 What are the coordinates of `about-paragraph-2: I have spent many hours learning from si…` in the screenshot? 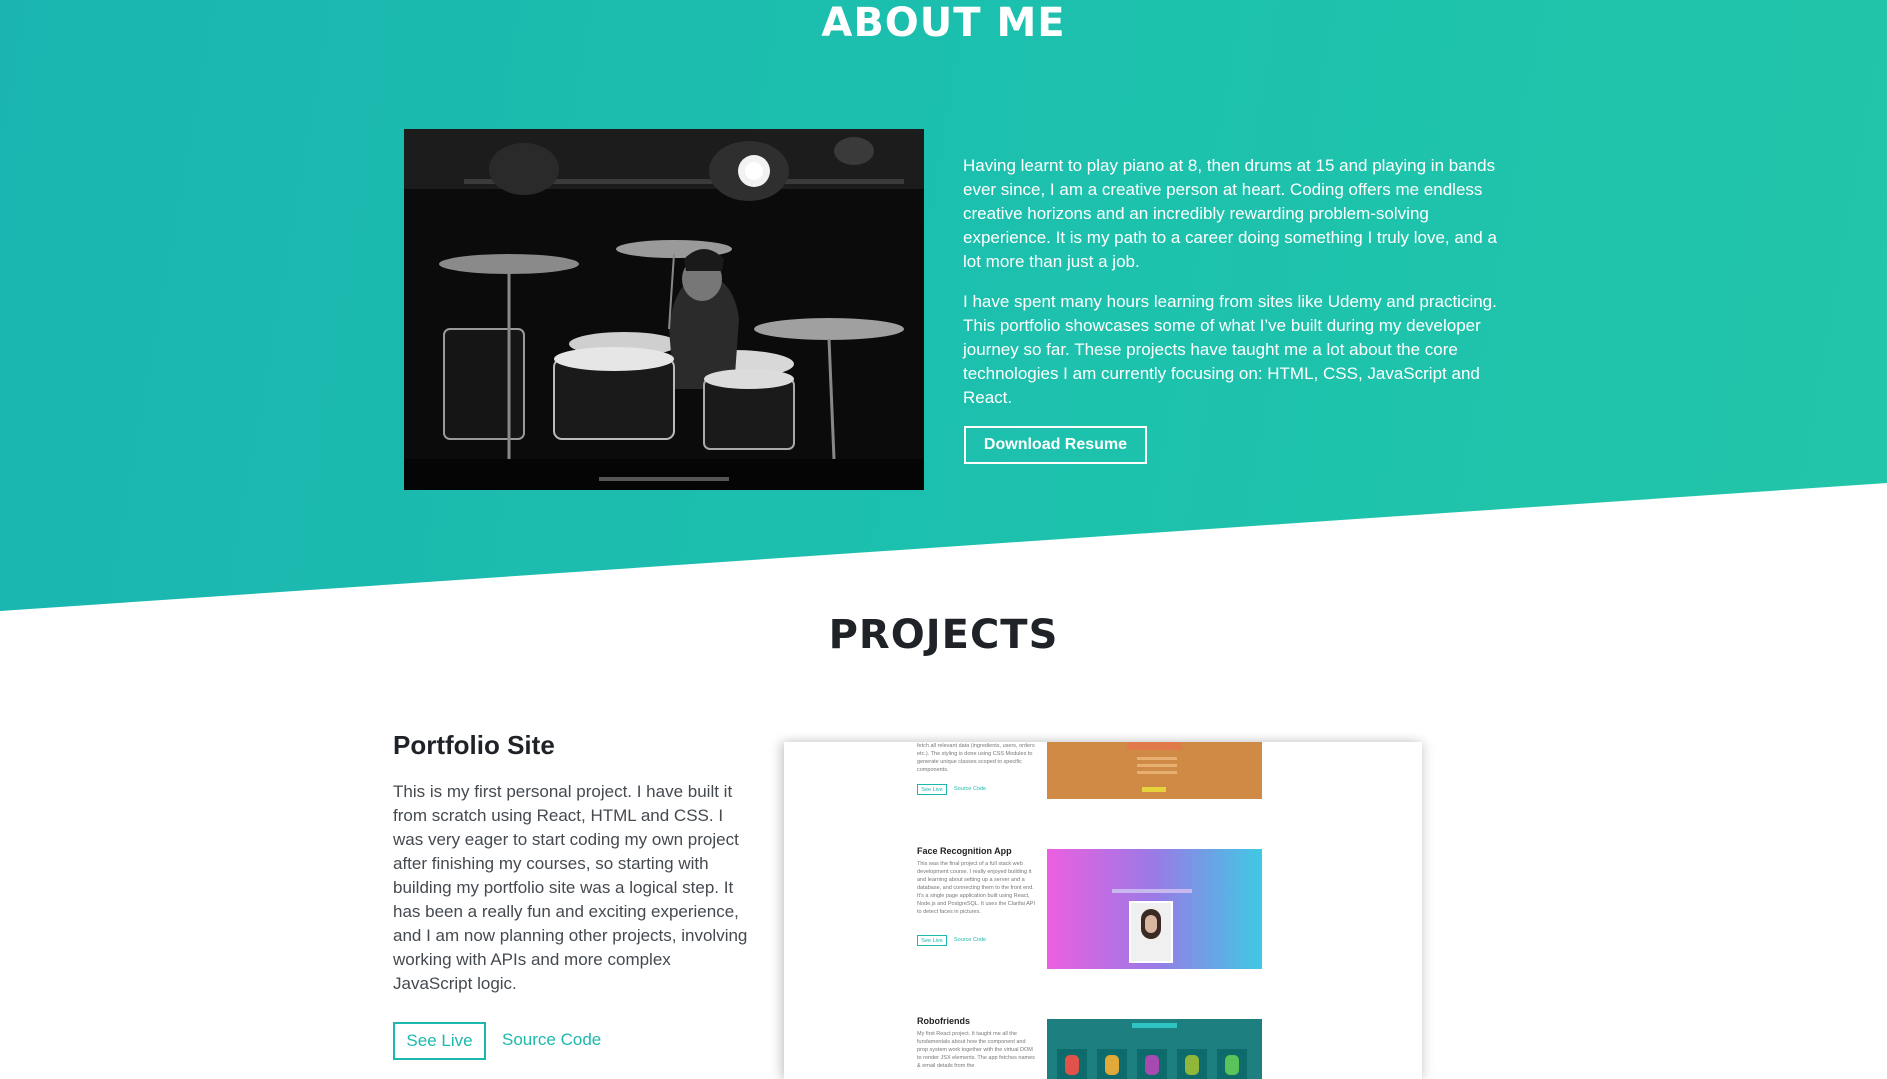 It's located at (1230, 349).